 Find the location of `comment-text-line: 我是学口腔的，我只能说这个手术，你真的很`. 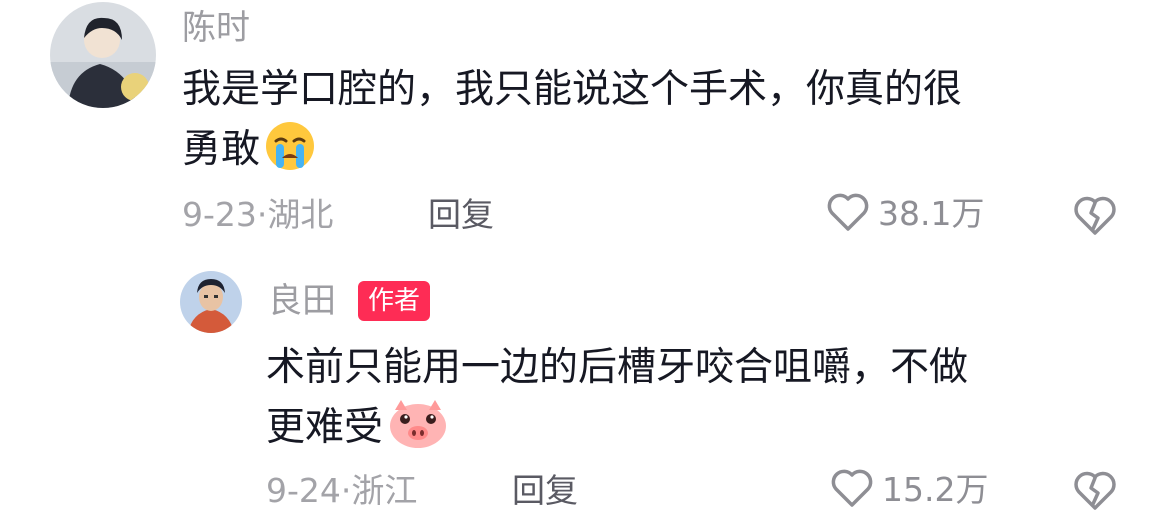

comment-text-line: 我是学口腔的，我只能说这个手术，你真的很 is located at coordinates (572, 89).